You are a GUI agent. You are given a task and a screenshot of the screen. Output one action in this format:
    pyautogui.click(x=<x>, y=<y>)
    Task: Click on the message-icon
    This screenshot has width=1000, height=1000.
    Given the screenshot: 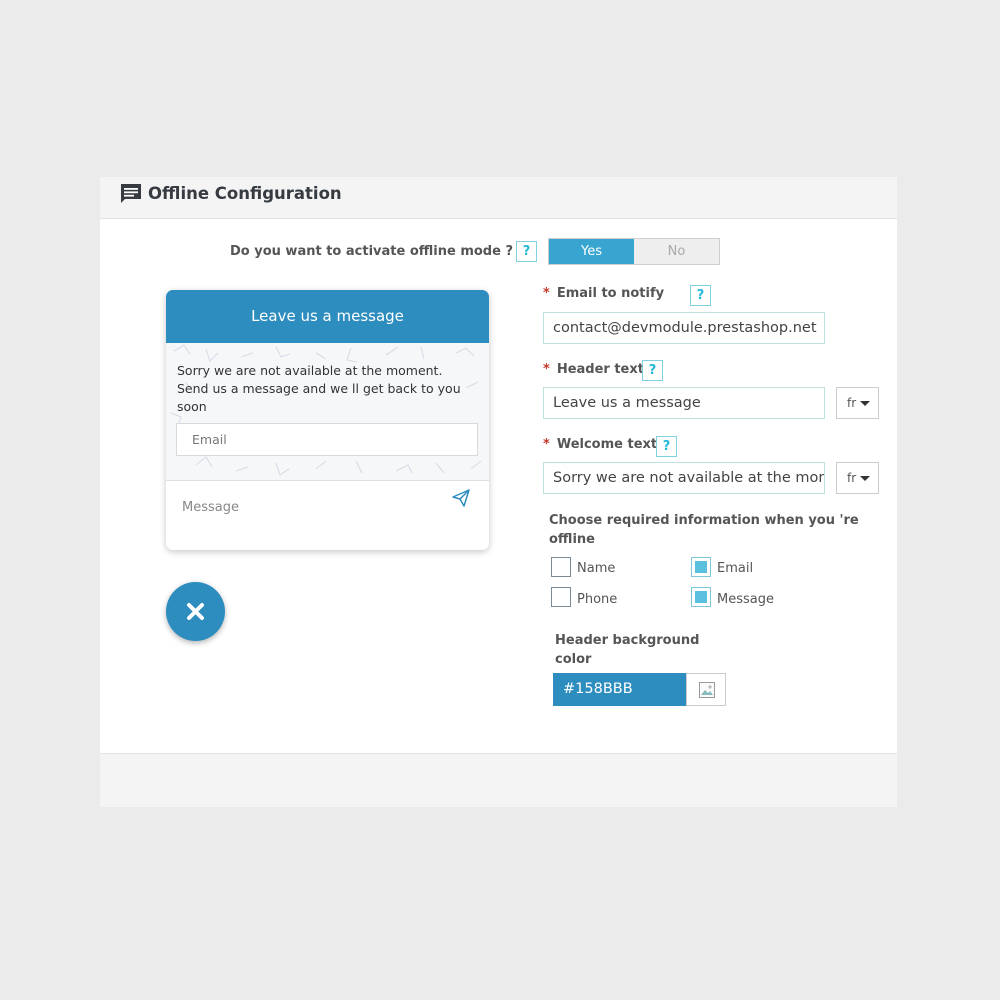 What is the action you would take?
    pyautogui.click(x=131, y=193)
    